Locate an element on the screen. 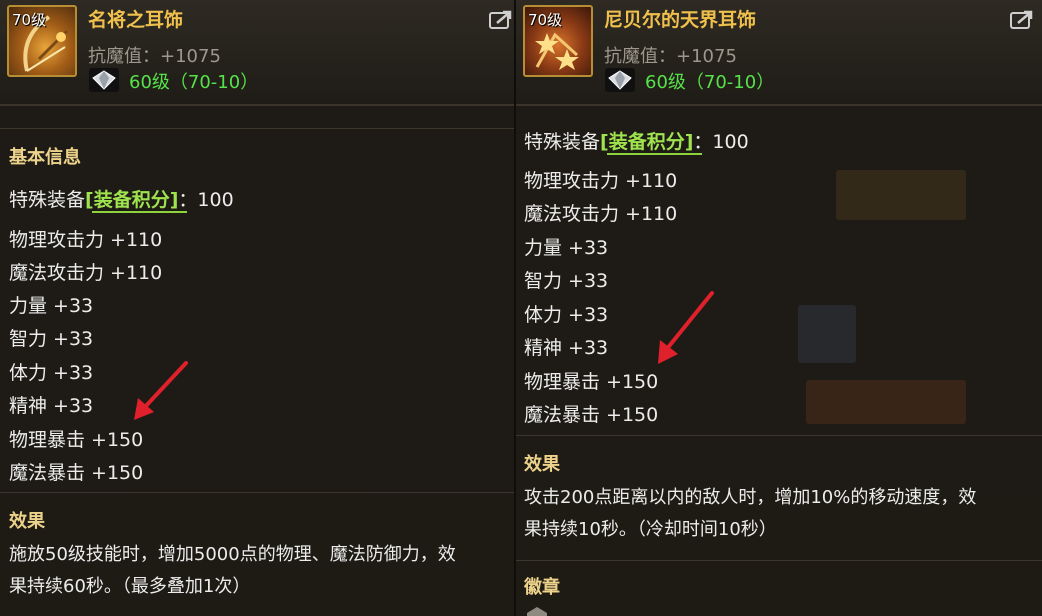  tooltip-header: 70级 尼贝尔的天界耳饰 抗魔值：+1075 60级（70-10） is located at coordinates (779, 52).